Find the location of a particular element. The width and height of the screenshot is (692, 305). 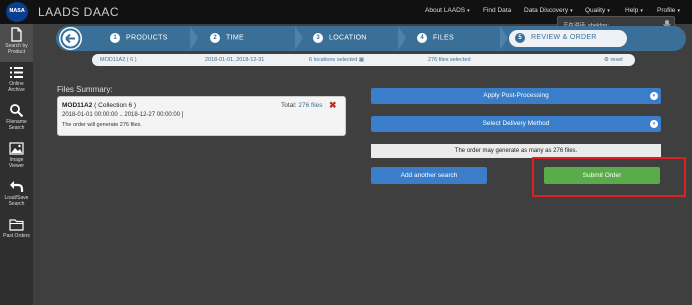

dropdown-label: Apply Post-Processing is located at coordinates (516, 95).